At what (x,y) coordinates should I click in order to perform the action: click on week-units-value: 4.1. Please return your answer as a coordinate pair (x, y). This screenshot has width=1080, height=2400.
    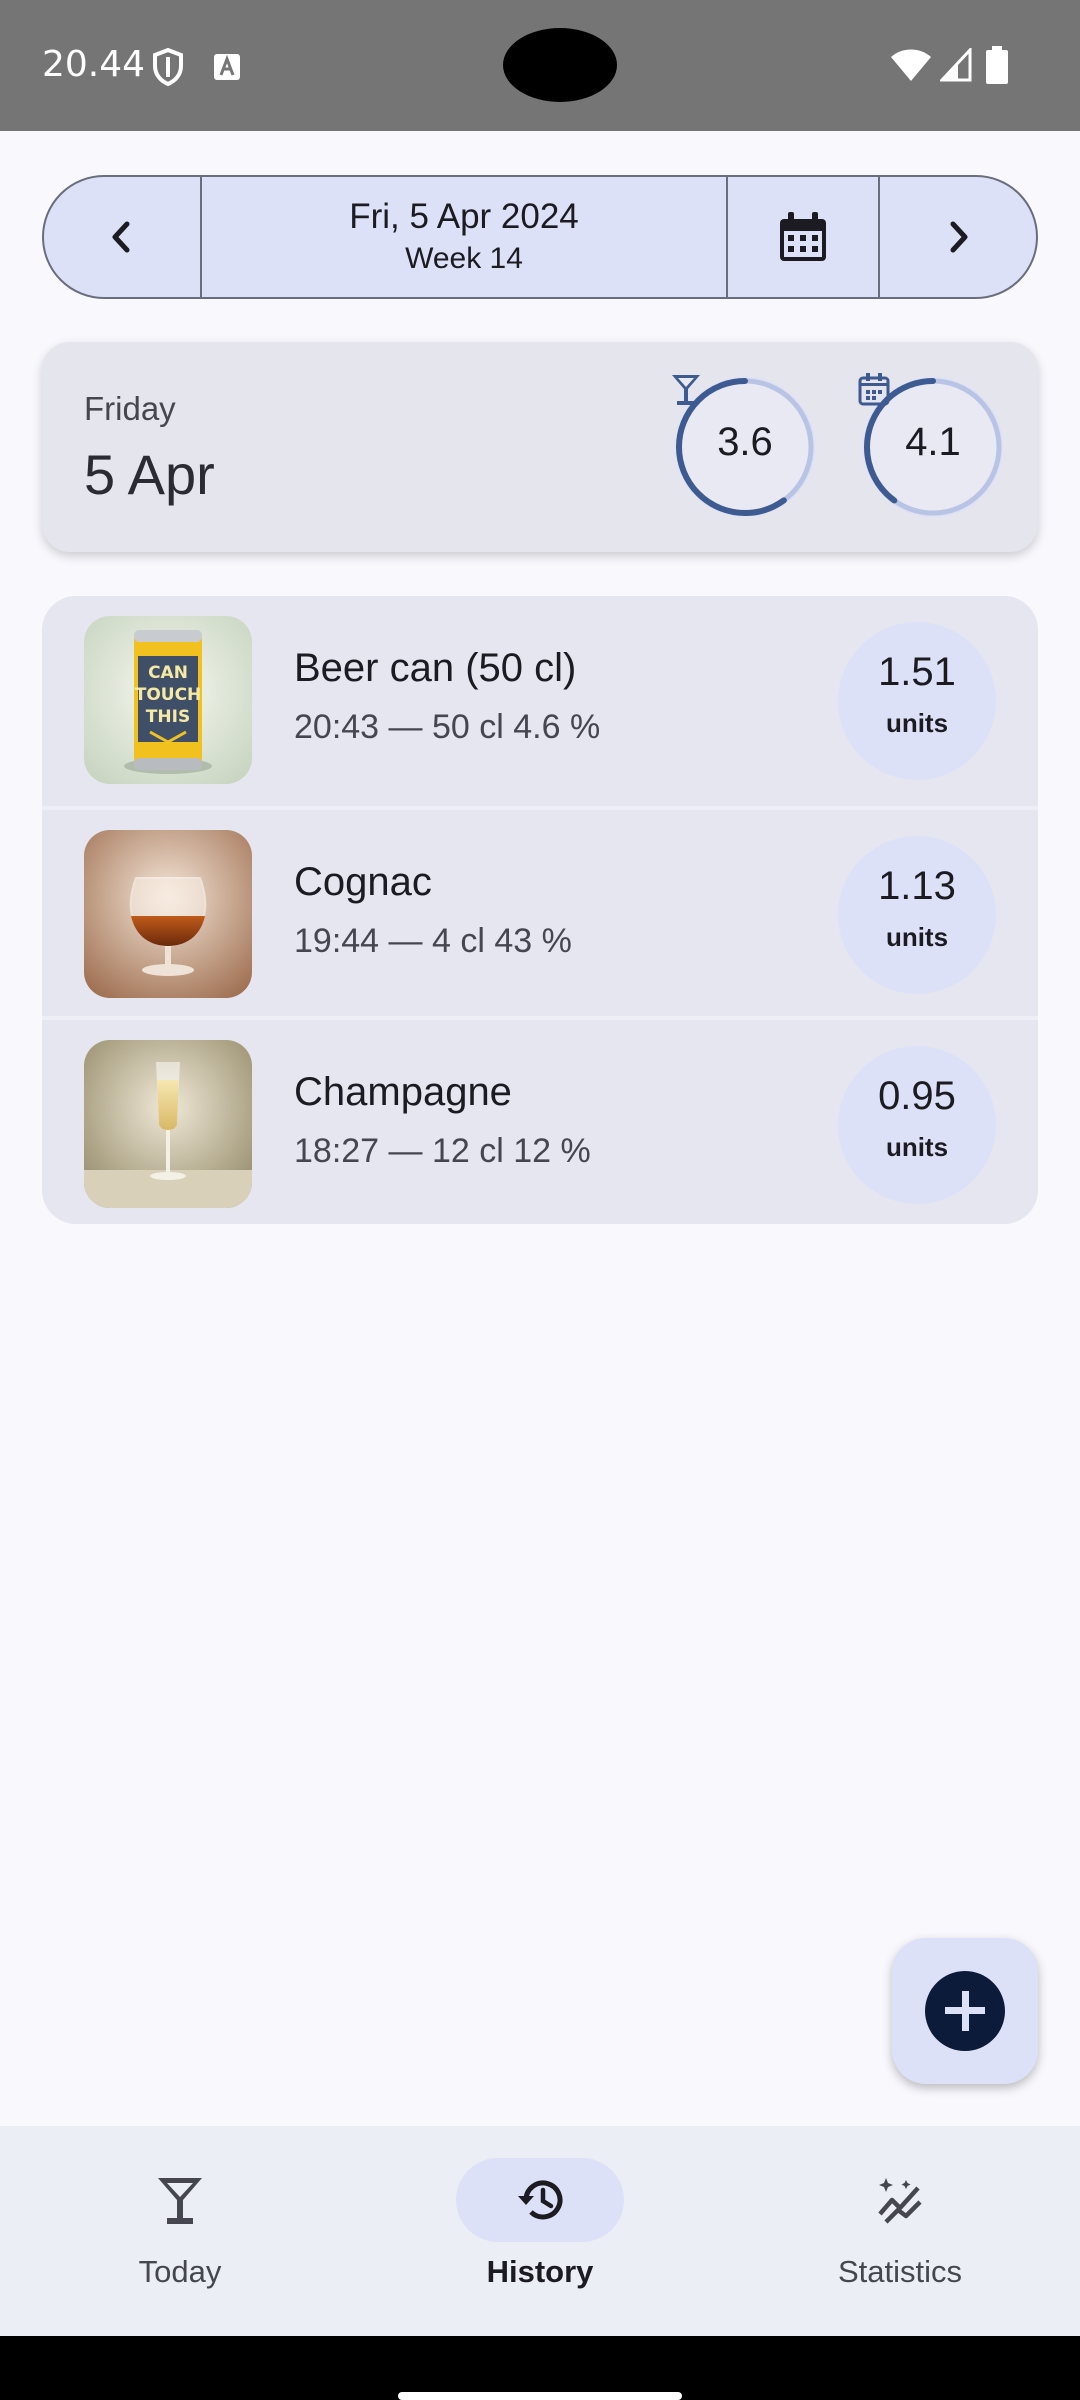
    Looking at the image, I should click on (933, 442).